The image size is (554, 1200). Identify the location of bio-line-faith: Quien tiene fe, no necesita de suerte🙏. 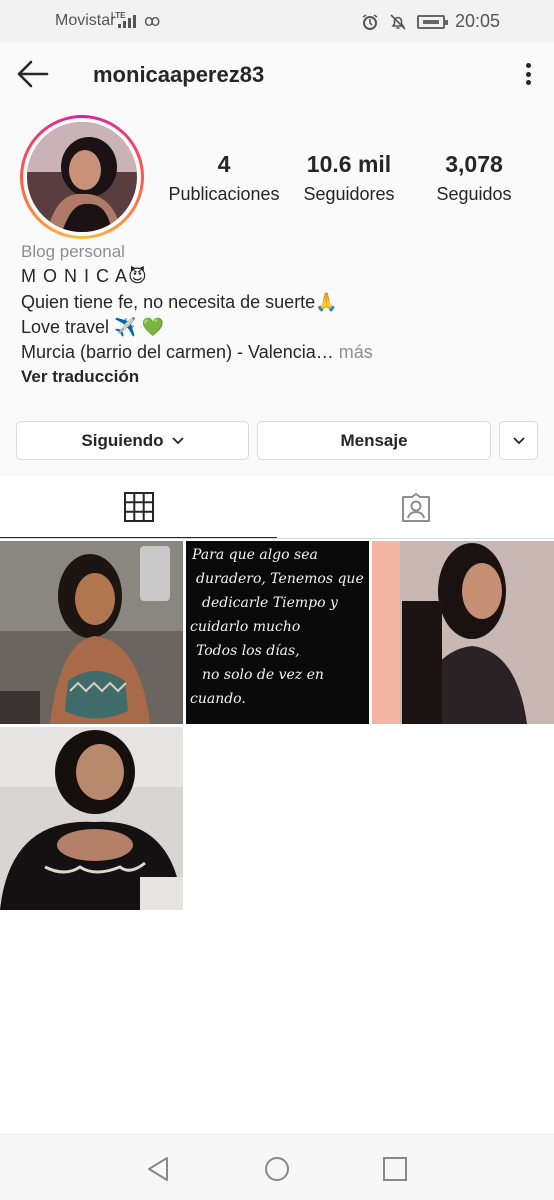
(179, 302).